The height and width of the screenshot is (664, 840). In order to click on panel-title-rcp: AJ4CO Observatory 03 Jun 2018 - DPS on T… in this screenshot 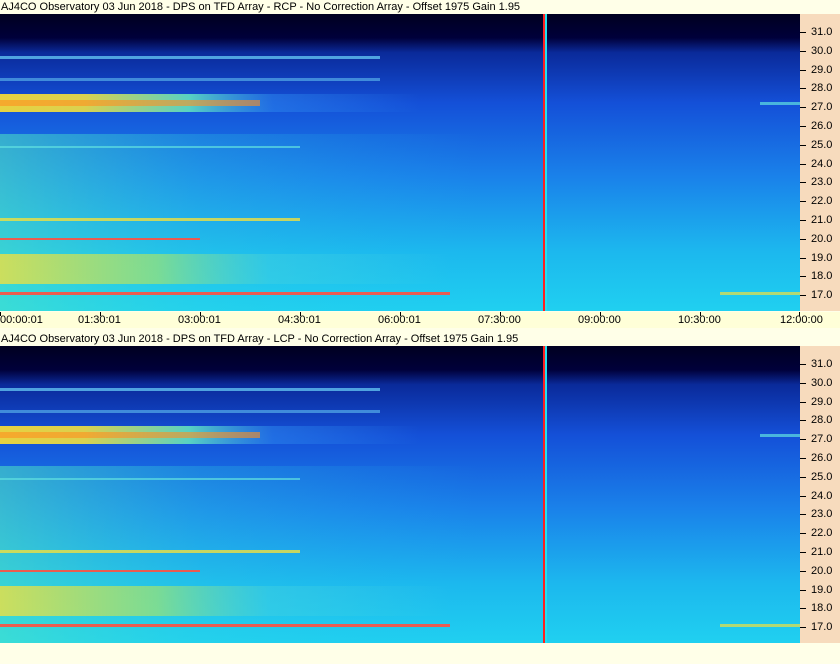, I will do `click(261, 7)`.